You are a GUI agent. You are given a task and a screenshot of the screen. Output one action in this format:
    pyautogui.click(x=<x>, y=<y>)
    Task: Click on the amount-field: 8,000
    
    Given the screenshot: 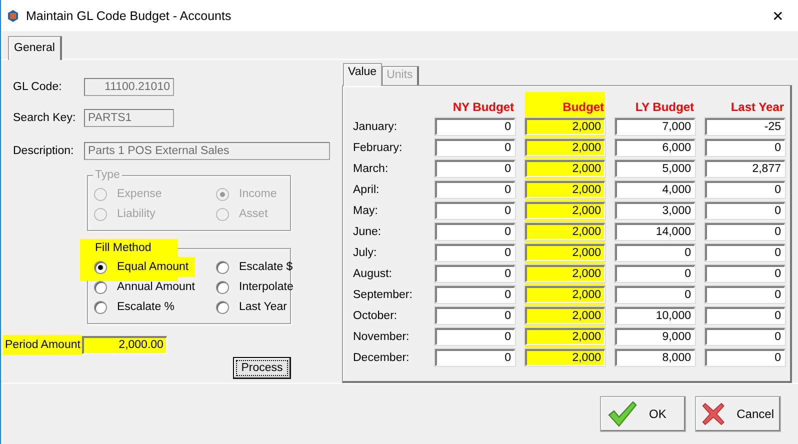 What is the action you would take?
    pyautogui.click(x=655, y=357)
    